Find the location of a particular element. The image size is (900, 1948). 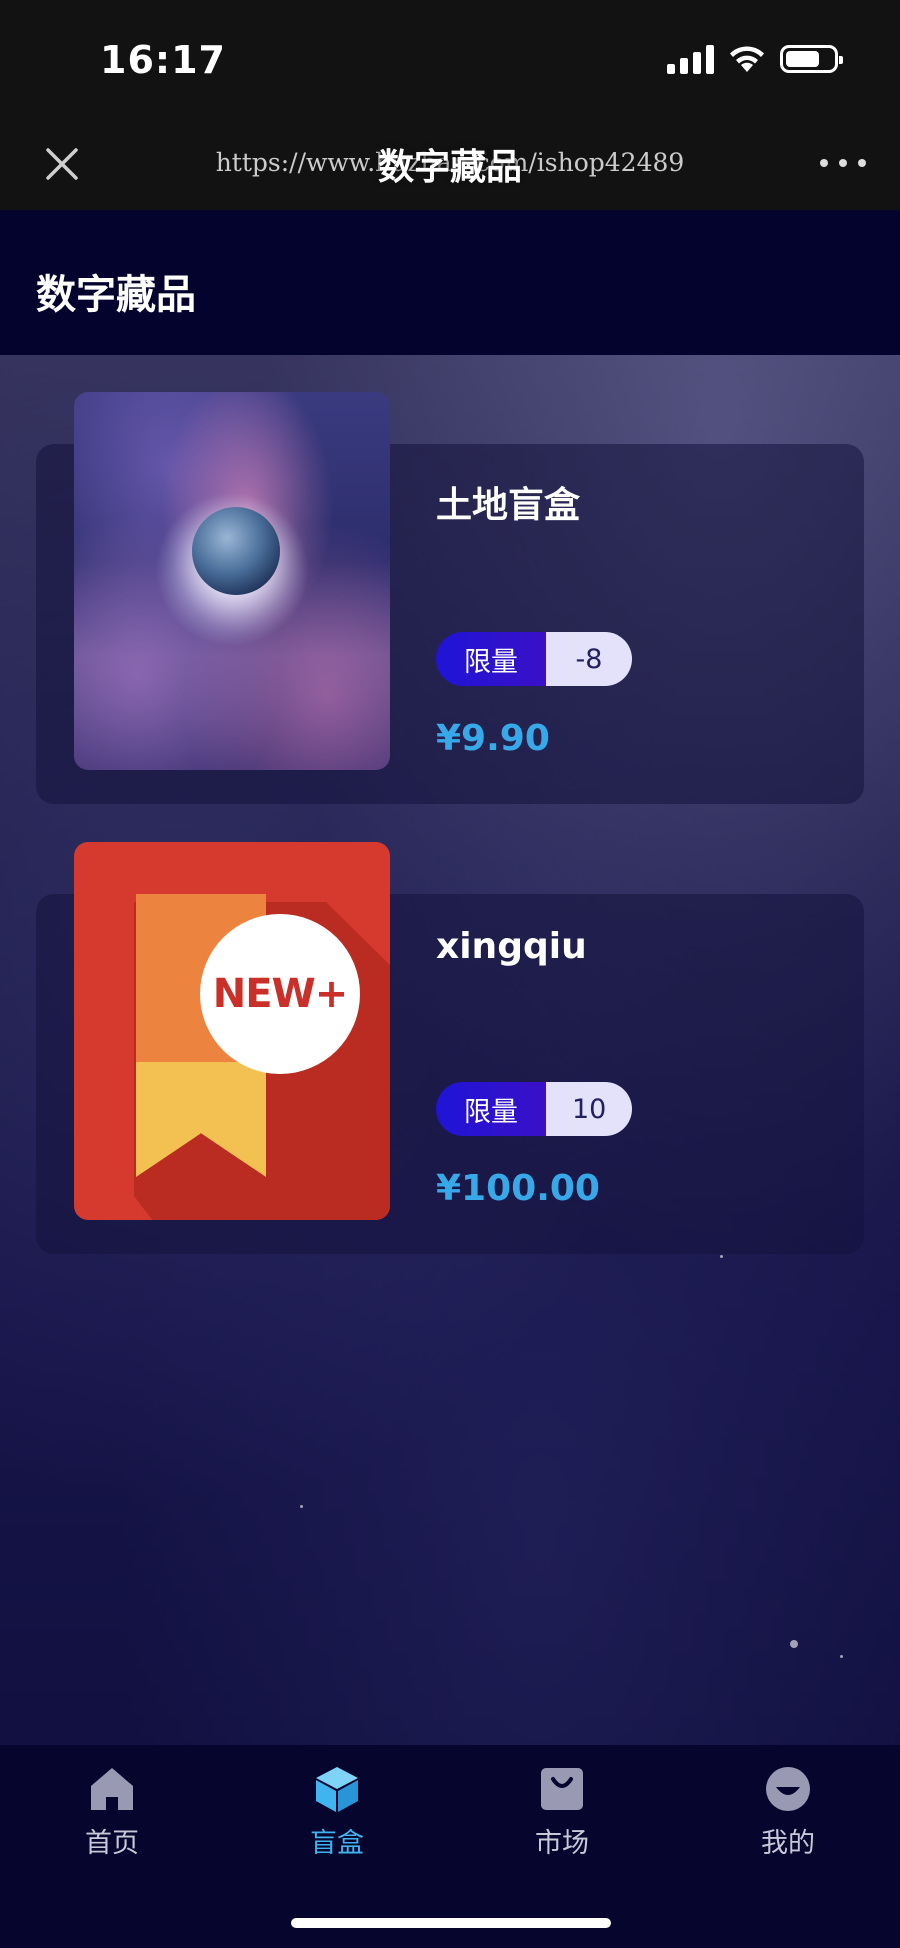

product-price: ¥100.00 is located at coordinates (518, 1188).